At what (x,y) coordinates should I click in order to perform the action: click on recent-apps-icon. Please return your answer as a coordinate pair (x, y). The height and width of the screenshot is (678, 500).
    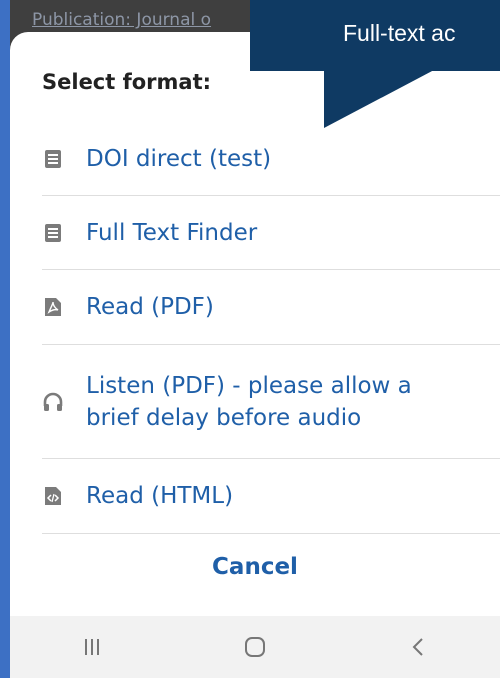
    Looking at the image, I should click on (92, 647).